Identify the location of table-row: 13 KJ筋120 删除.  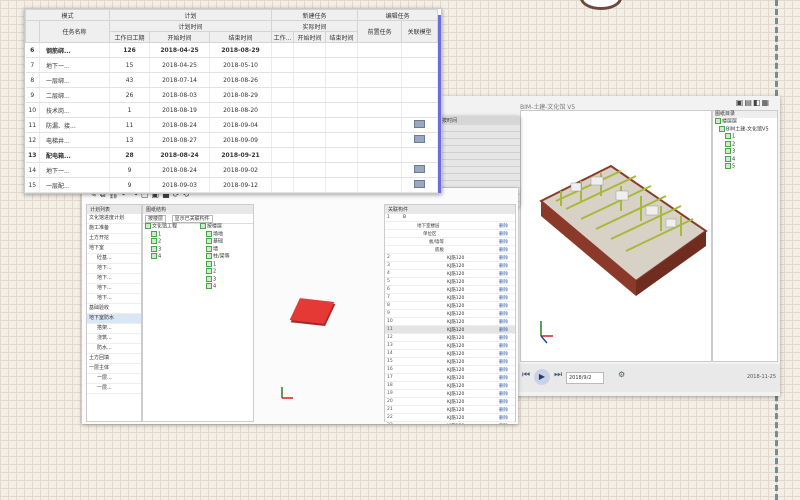
(450, 345).